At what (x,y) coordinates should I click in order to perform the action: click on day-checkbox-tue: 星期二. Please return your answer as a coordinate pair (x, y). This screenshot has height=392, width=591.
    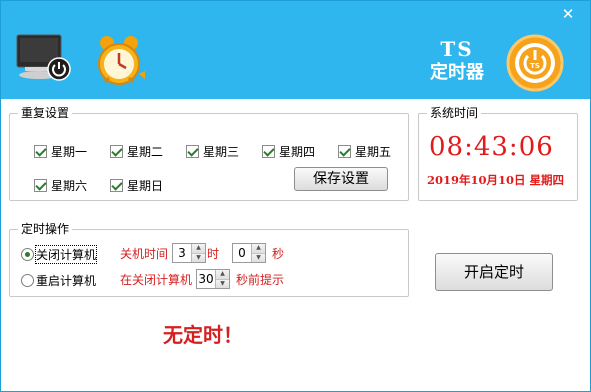
    Looking at the image, I should click on (136, 151).